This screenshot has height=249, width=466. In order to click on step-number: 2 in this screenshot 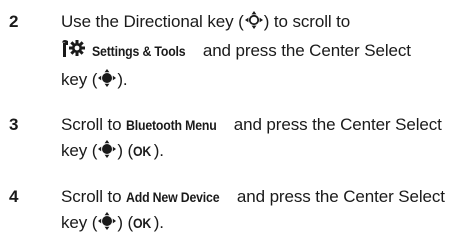, I will do `click(14, 21)`.